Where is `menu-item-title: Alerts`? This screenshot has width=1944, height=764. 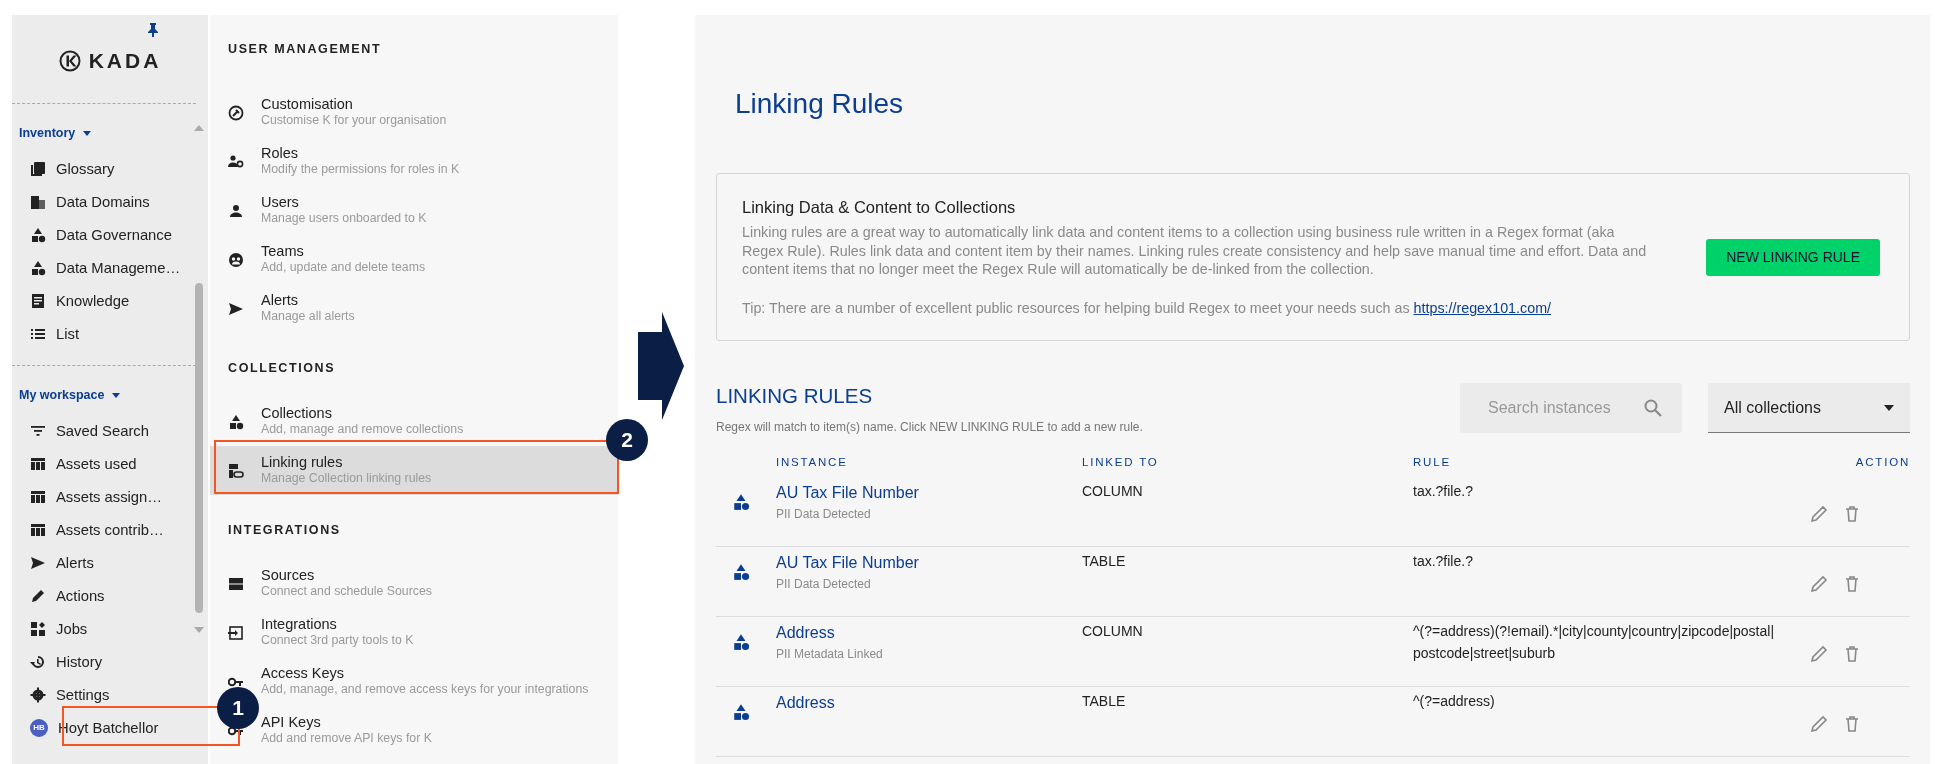 menu-item-title: Alerts is located at coordinates (280, 300).